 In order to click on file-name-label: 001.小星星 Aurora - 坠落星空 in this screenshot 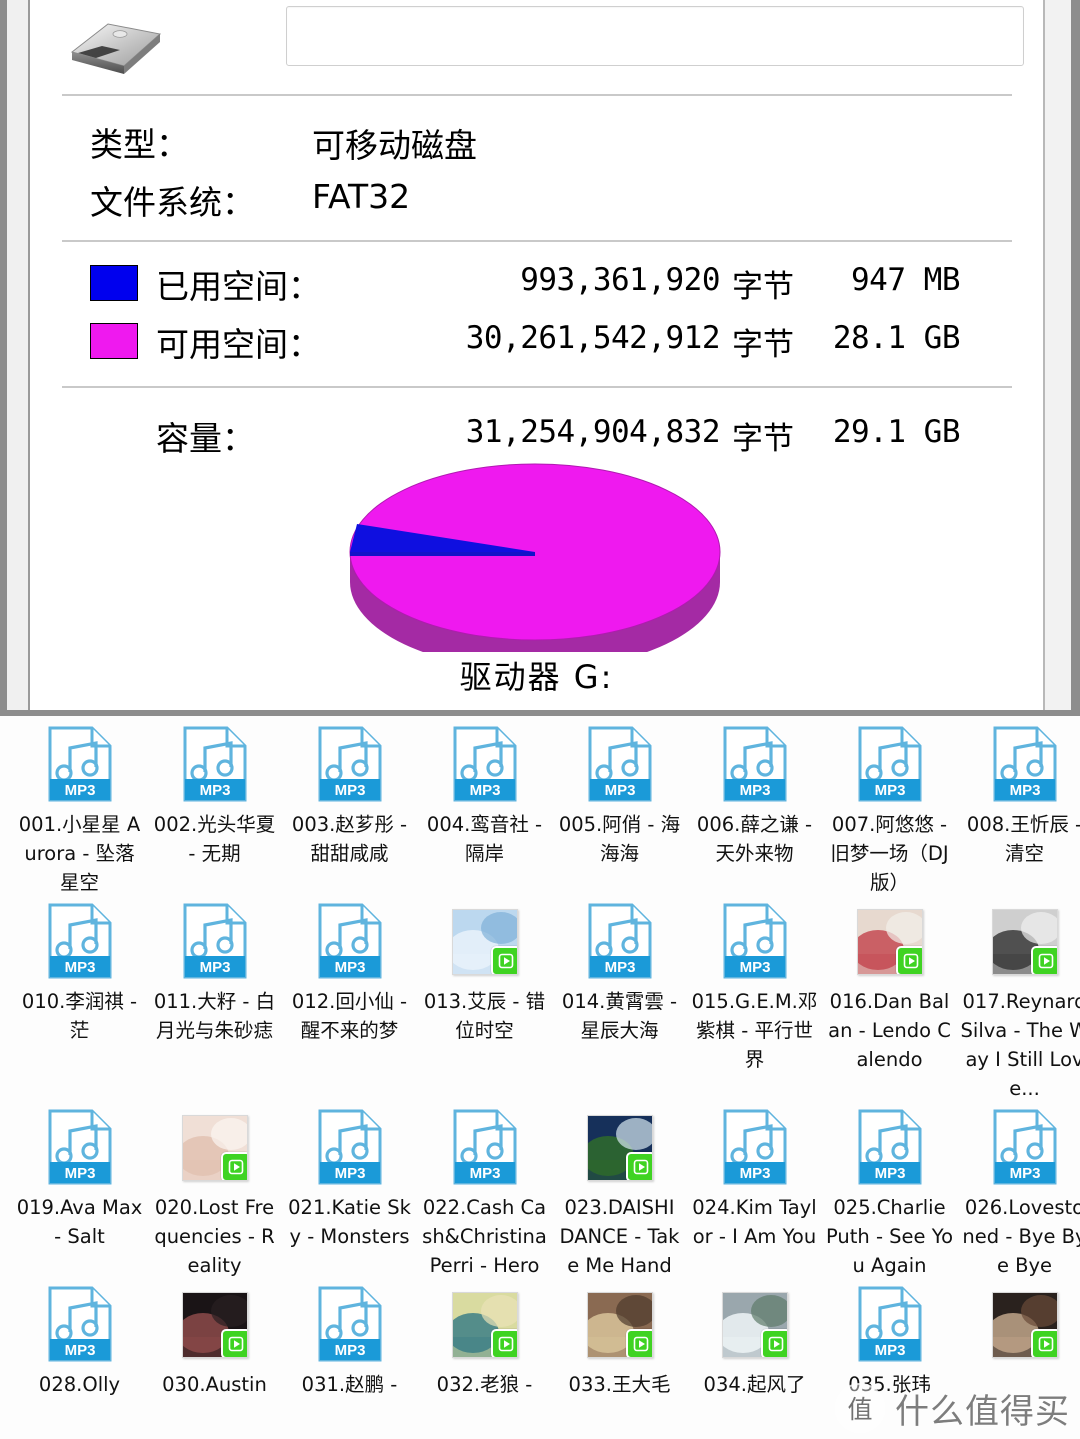, I will do `click(79, 853)`.